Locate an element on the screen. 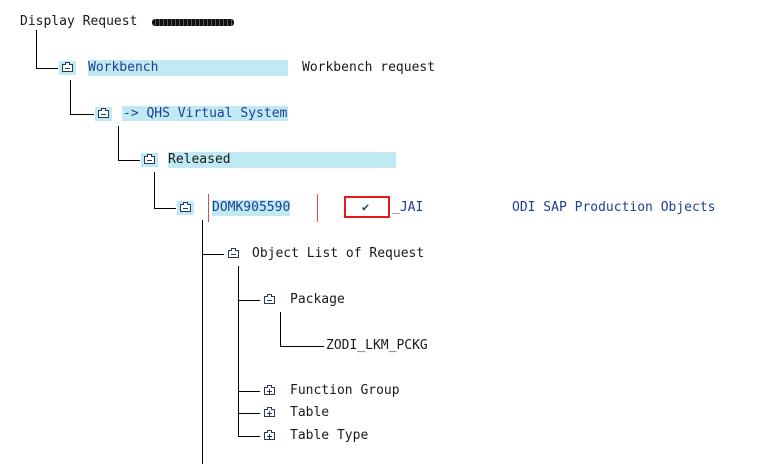  node-package: Package is located at coordinates (317, 300).